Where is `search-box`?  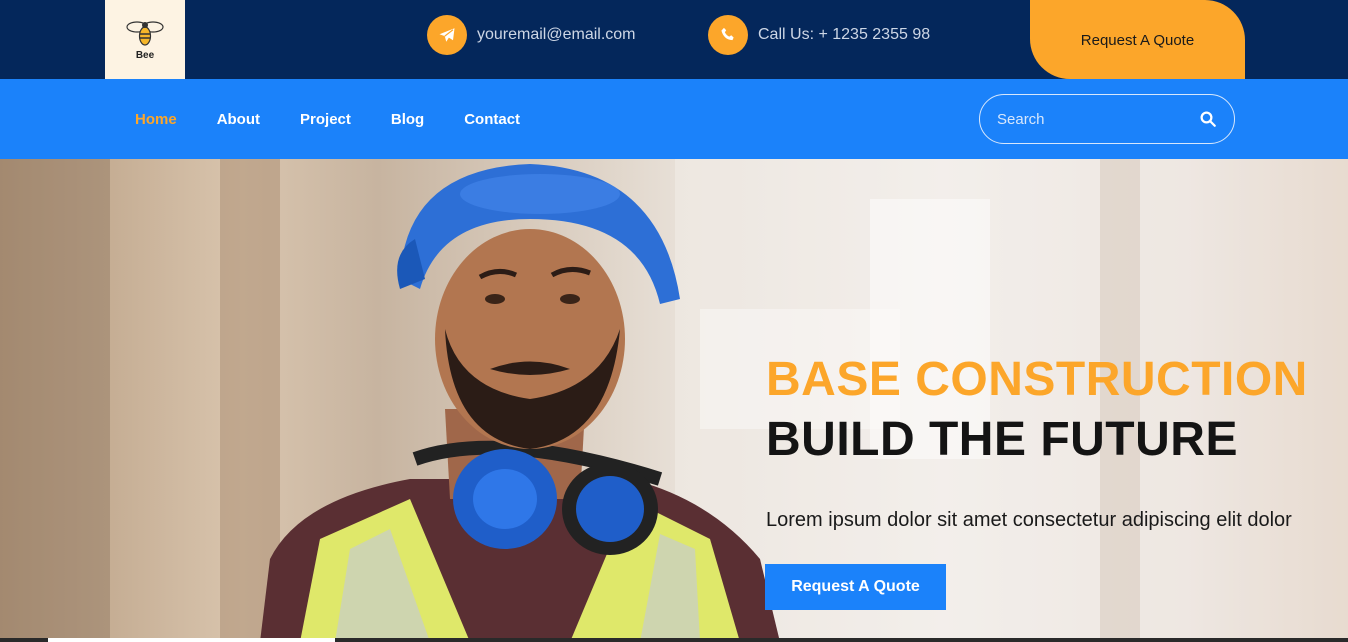 search-box is located at coordinates (1107, 119).